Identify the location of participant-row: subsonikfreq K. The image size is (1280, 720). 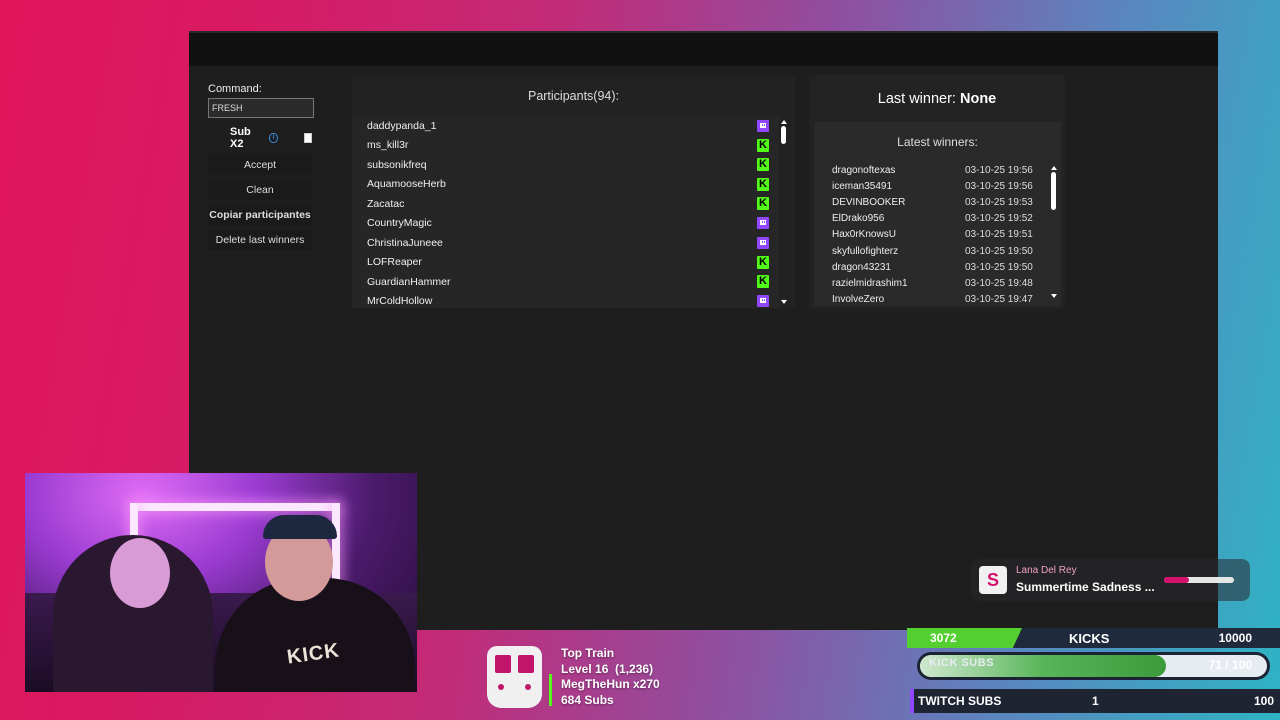
(565, 165).